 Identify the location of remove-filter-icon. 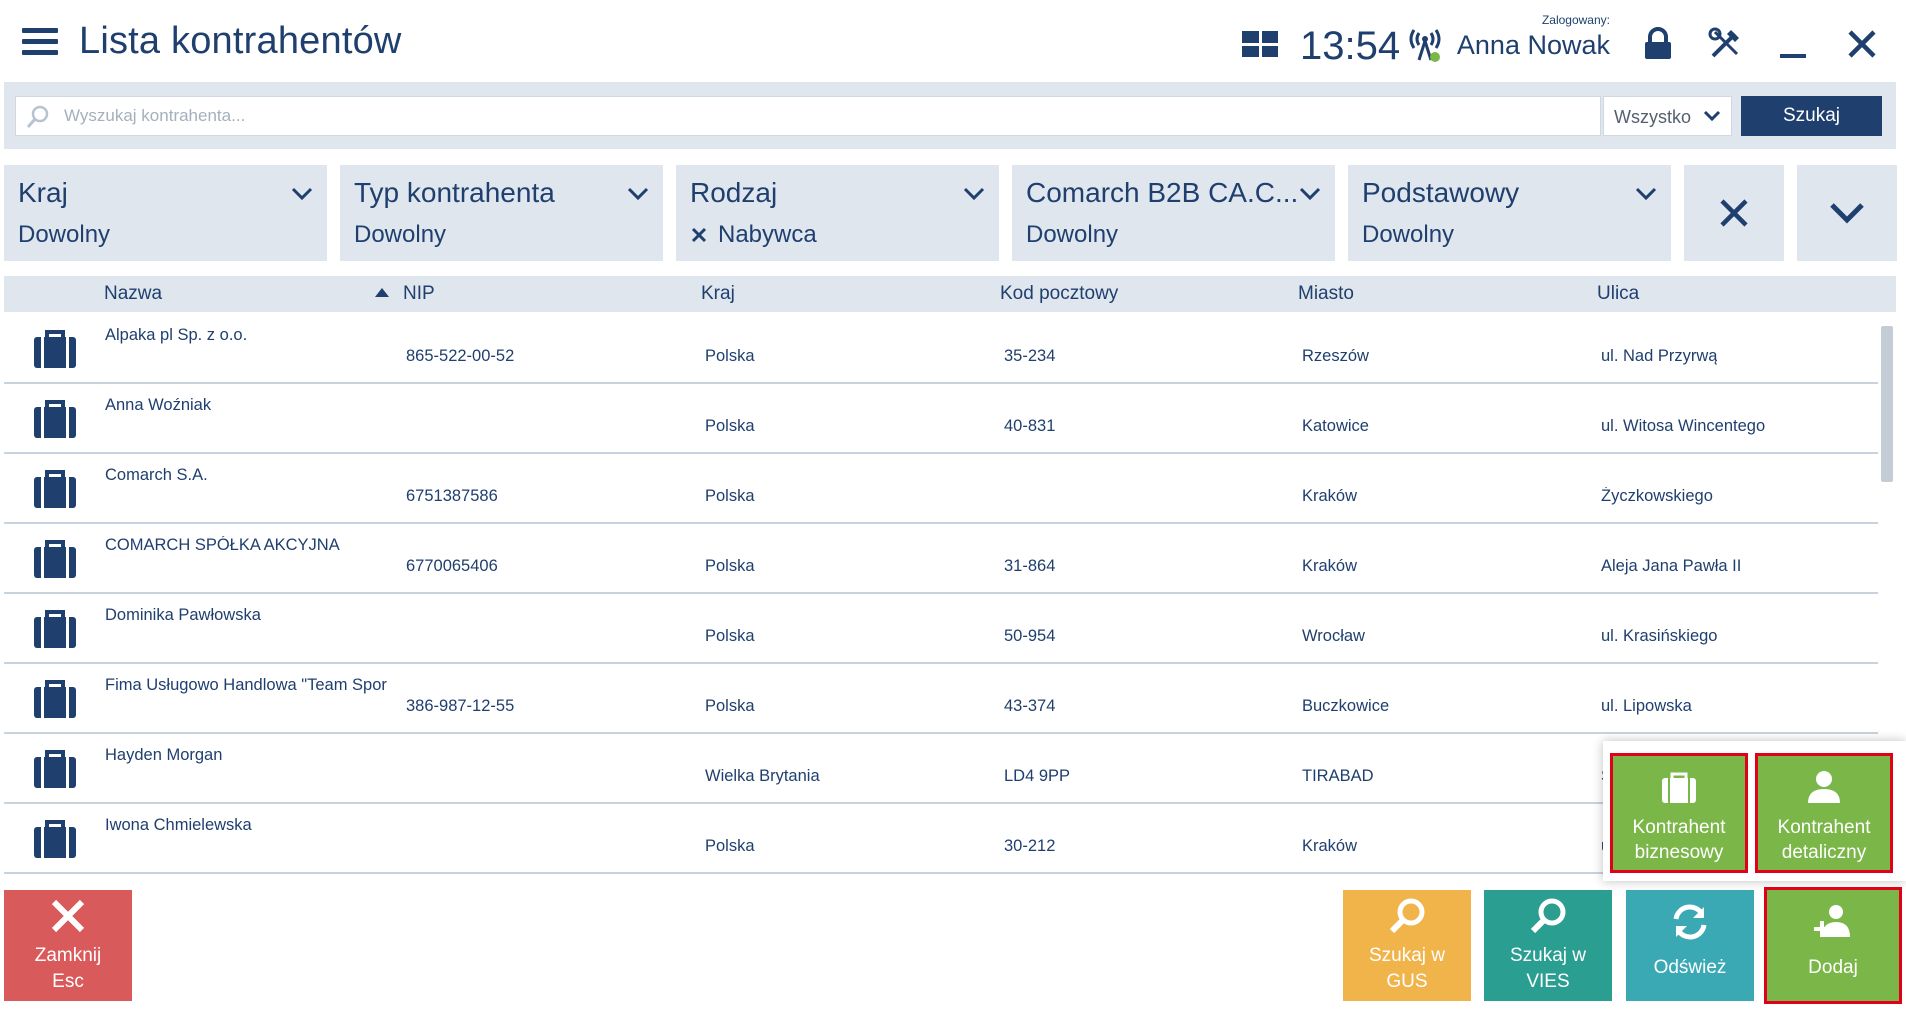
(699, 235).